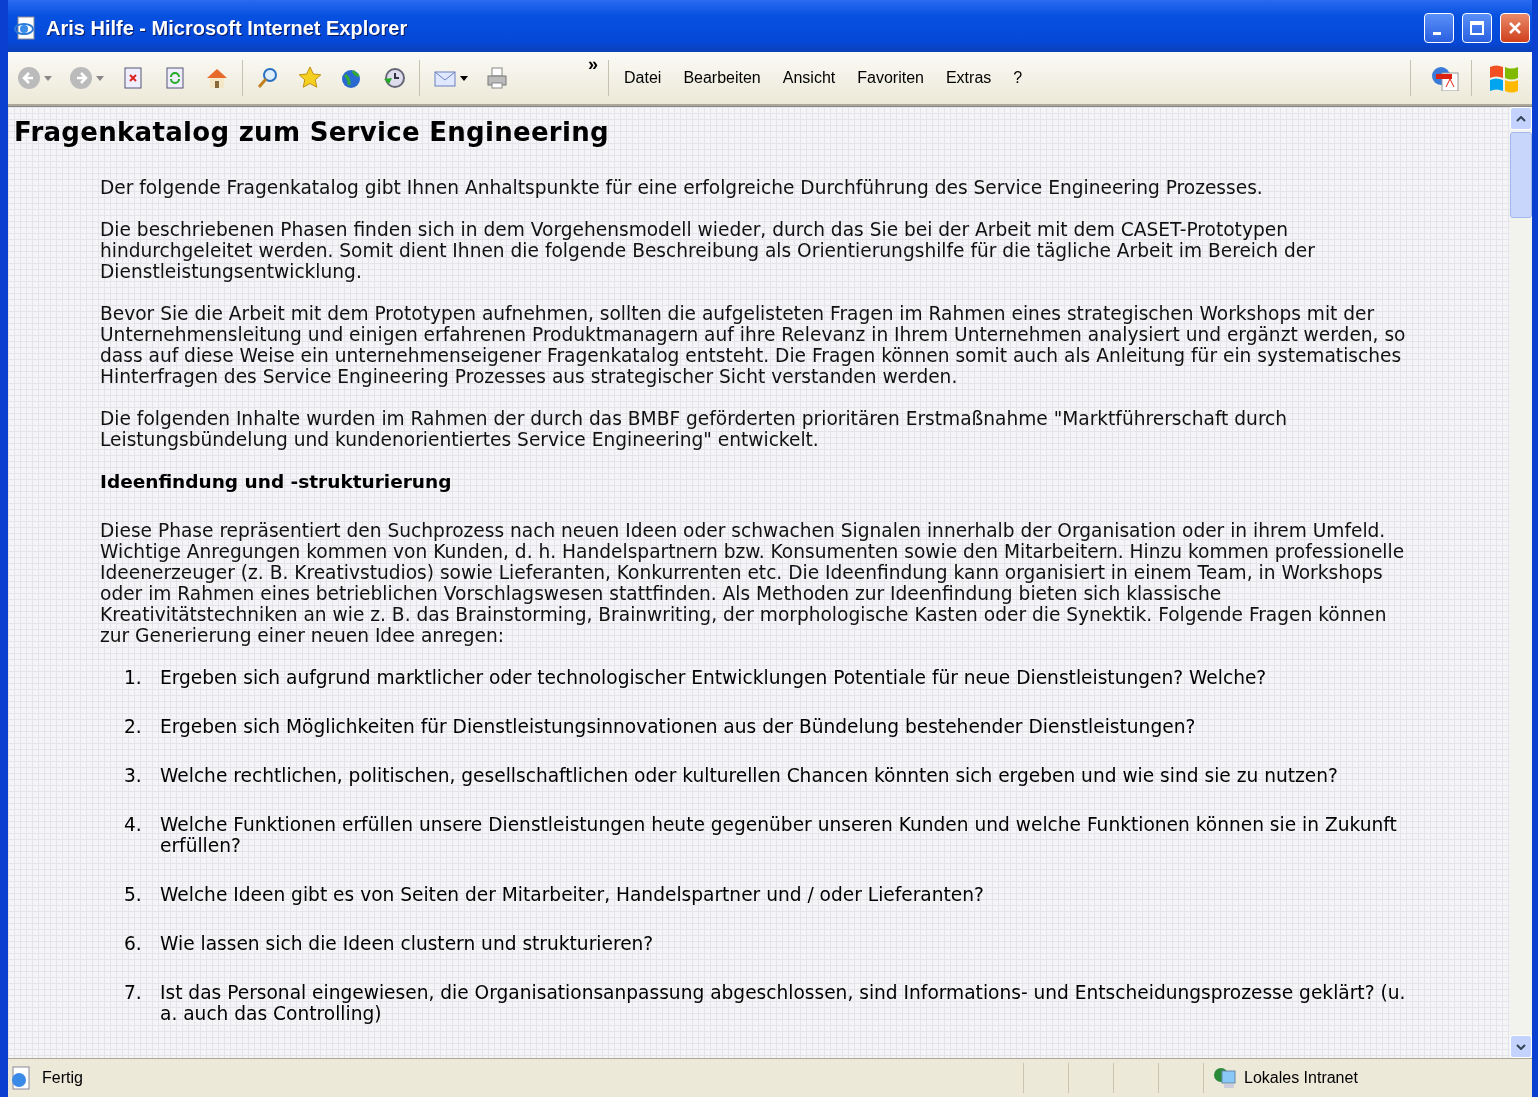 The height and width of the screenshot is (1097, 1538). Describe the element at coordinates (497, 78) in the screenshot. I see `printer-icon` at that location.